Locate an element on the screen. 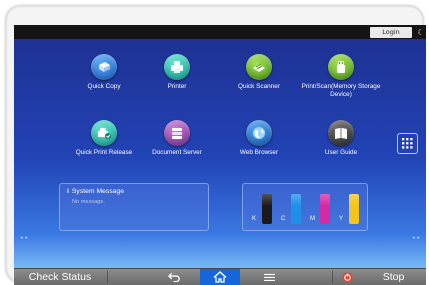 The image size is (429, 285). app-label: Document Server is located at coordinates (177, 152).